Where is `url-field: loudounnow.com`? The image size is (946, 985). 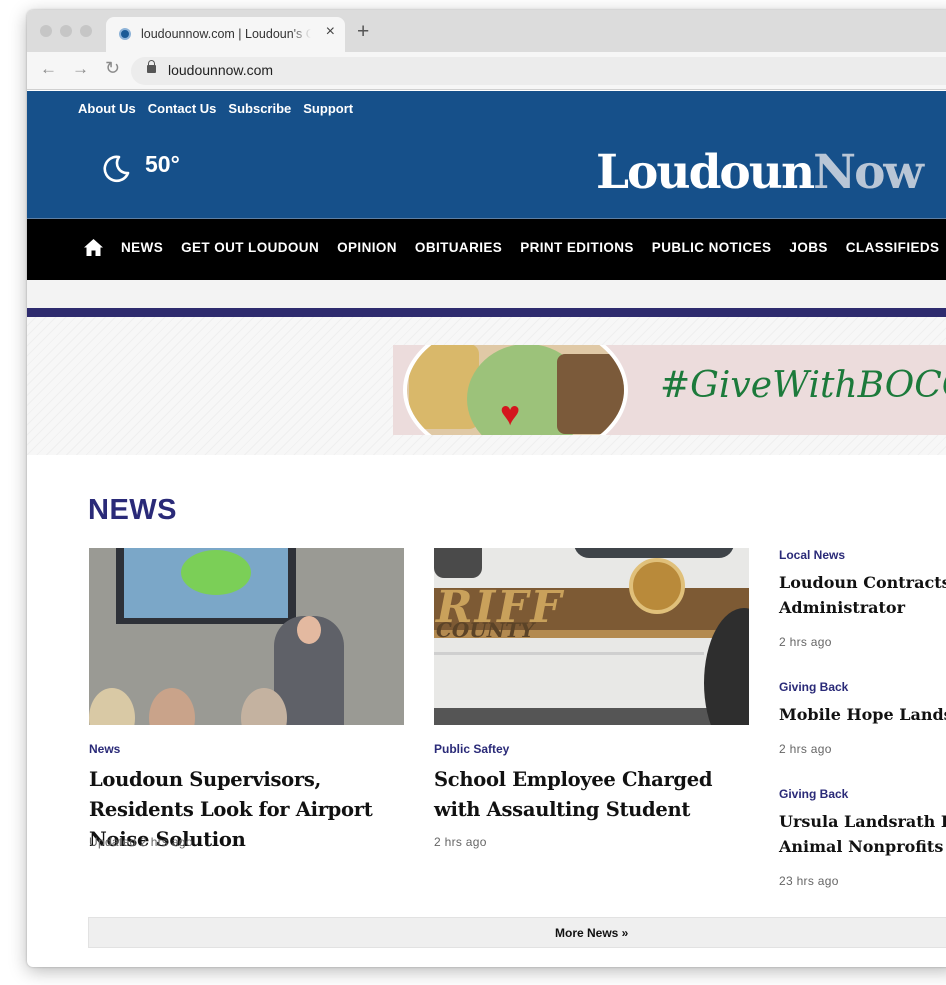 url-field: loudounnow.com is located at coordinates (538, 71).